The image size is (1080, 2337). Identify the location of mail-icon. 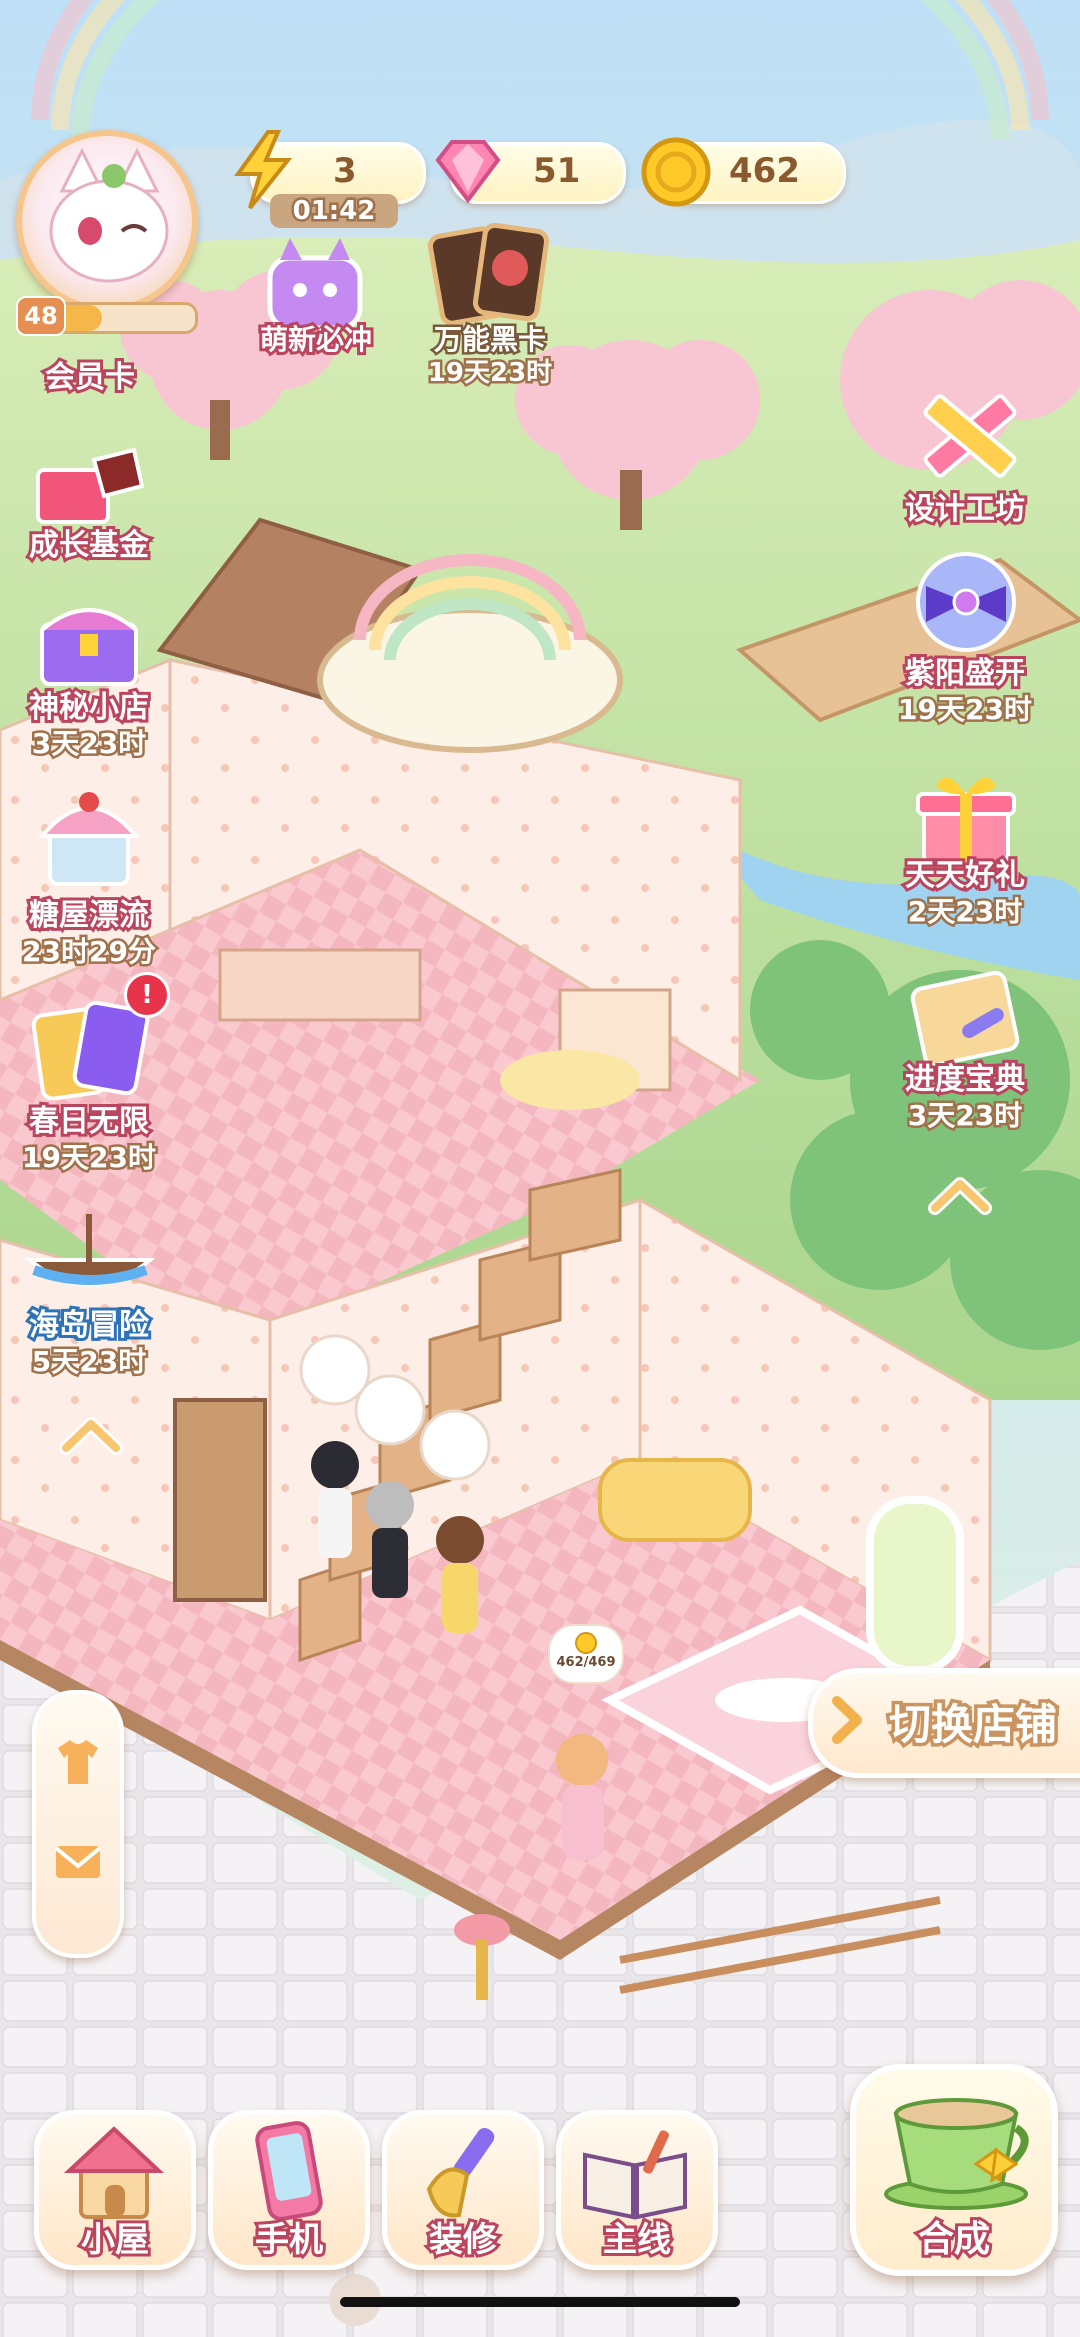
(78, 1862).